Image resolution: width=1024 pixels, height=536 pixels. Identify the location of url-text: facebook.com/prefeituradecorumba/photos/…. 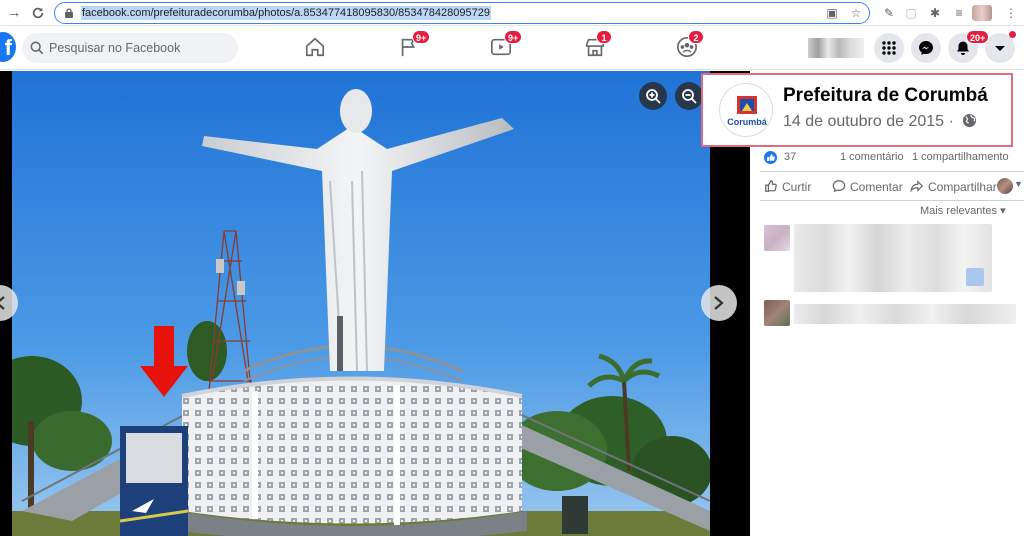
(286, 13).